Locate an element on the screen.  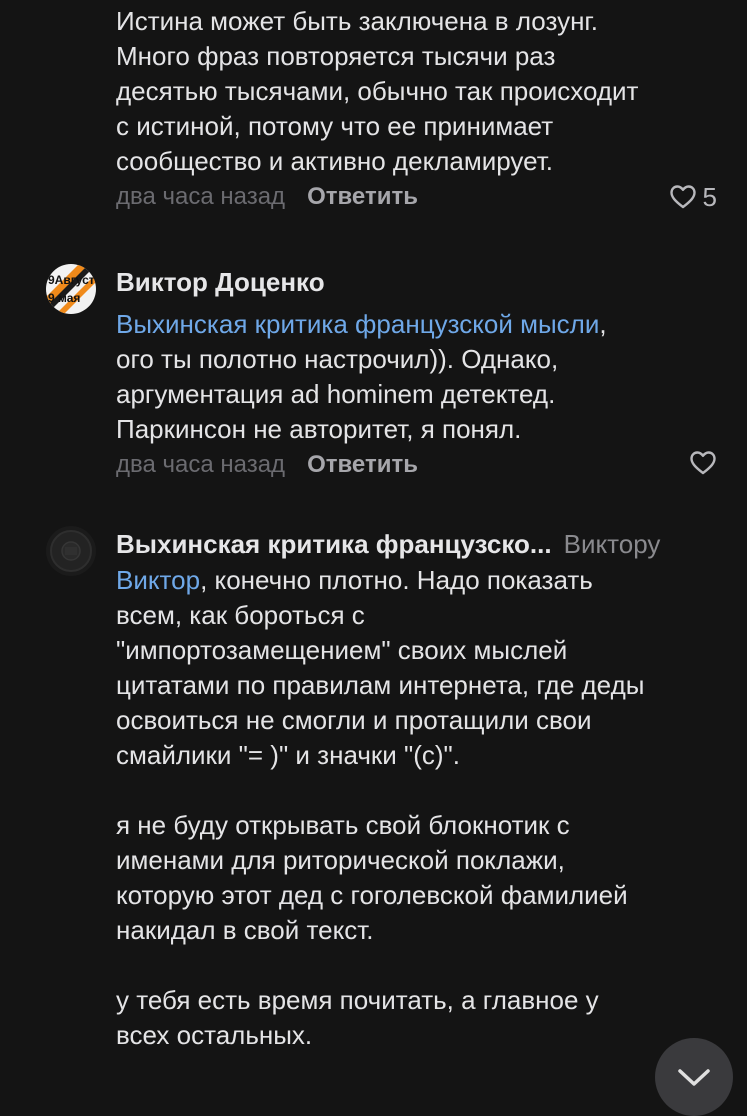
avatar-text-bottom: 9 мая is located at coordinates (64, 298).